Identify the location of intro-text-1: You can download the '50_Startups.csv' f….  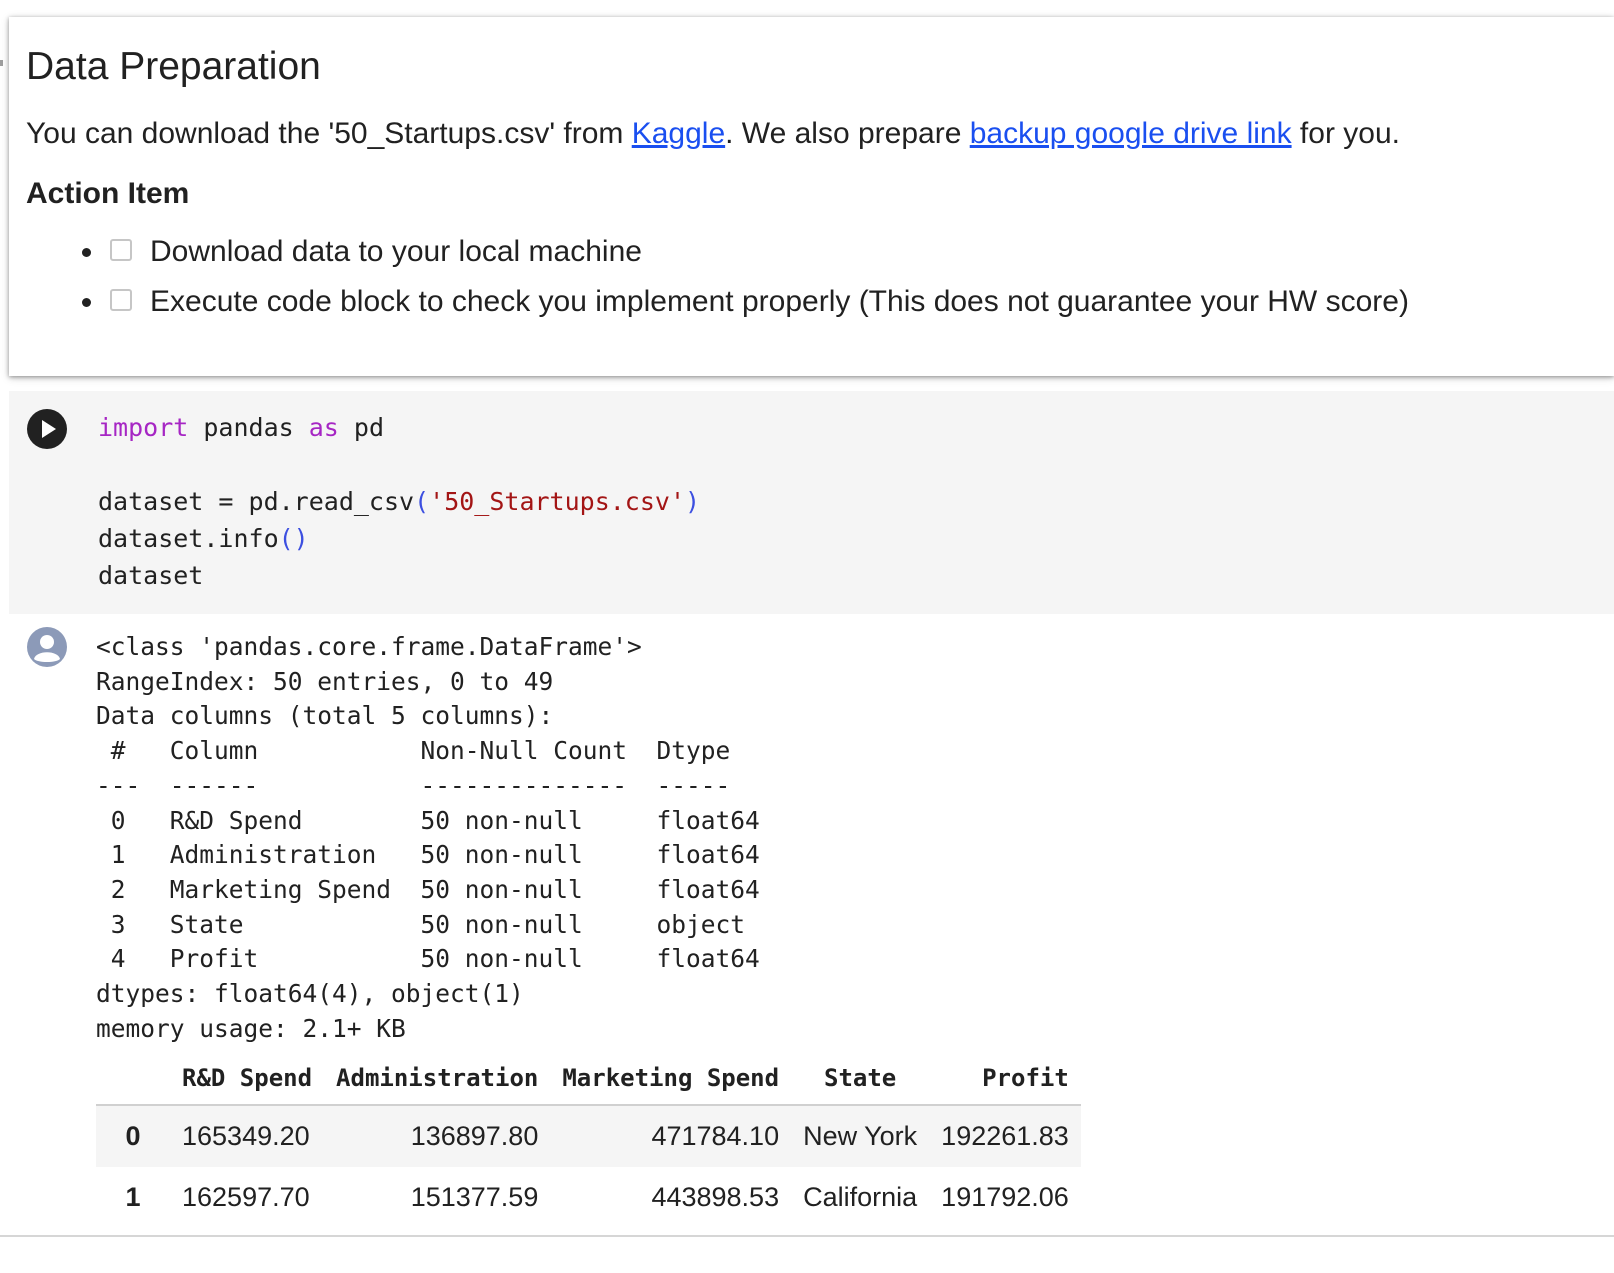
(329, 133).